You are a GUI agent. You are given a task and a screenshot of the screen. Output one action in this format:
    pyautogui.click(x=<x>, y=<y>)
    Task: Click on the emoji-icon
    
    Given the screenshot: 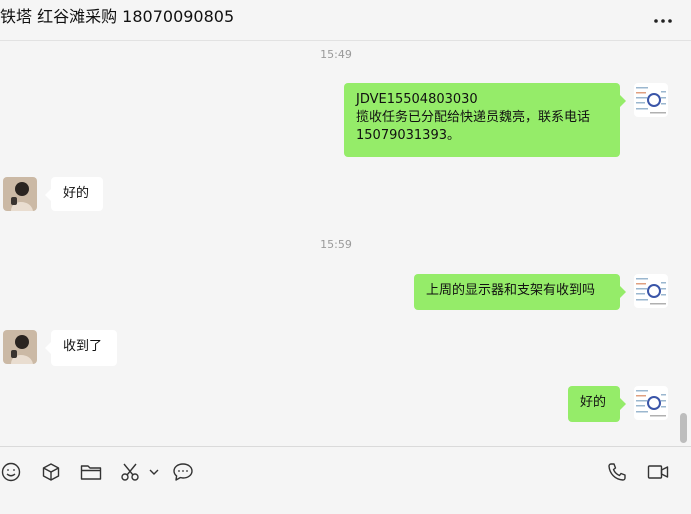 What is the action you would take?
    pyautogui.click(x=11, y=472)
    